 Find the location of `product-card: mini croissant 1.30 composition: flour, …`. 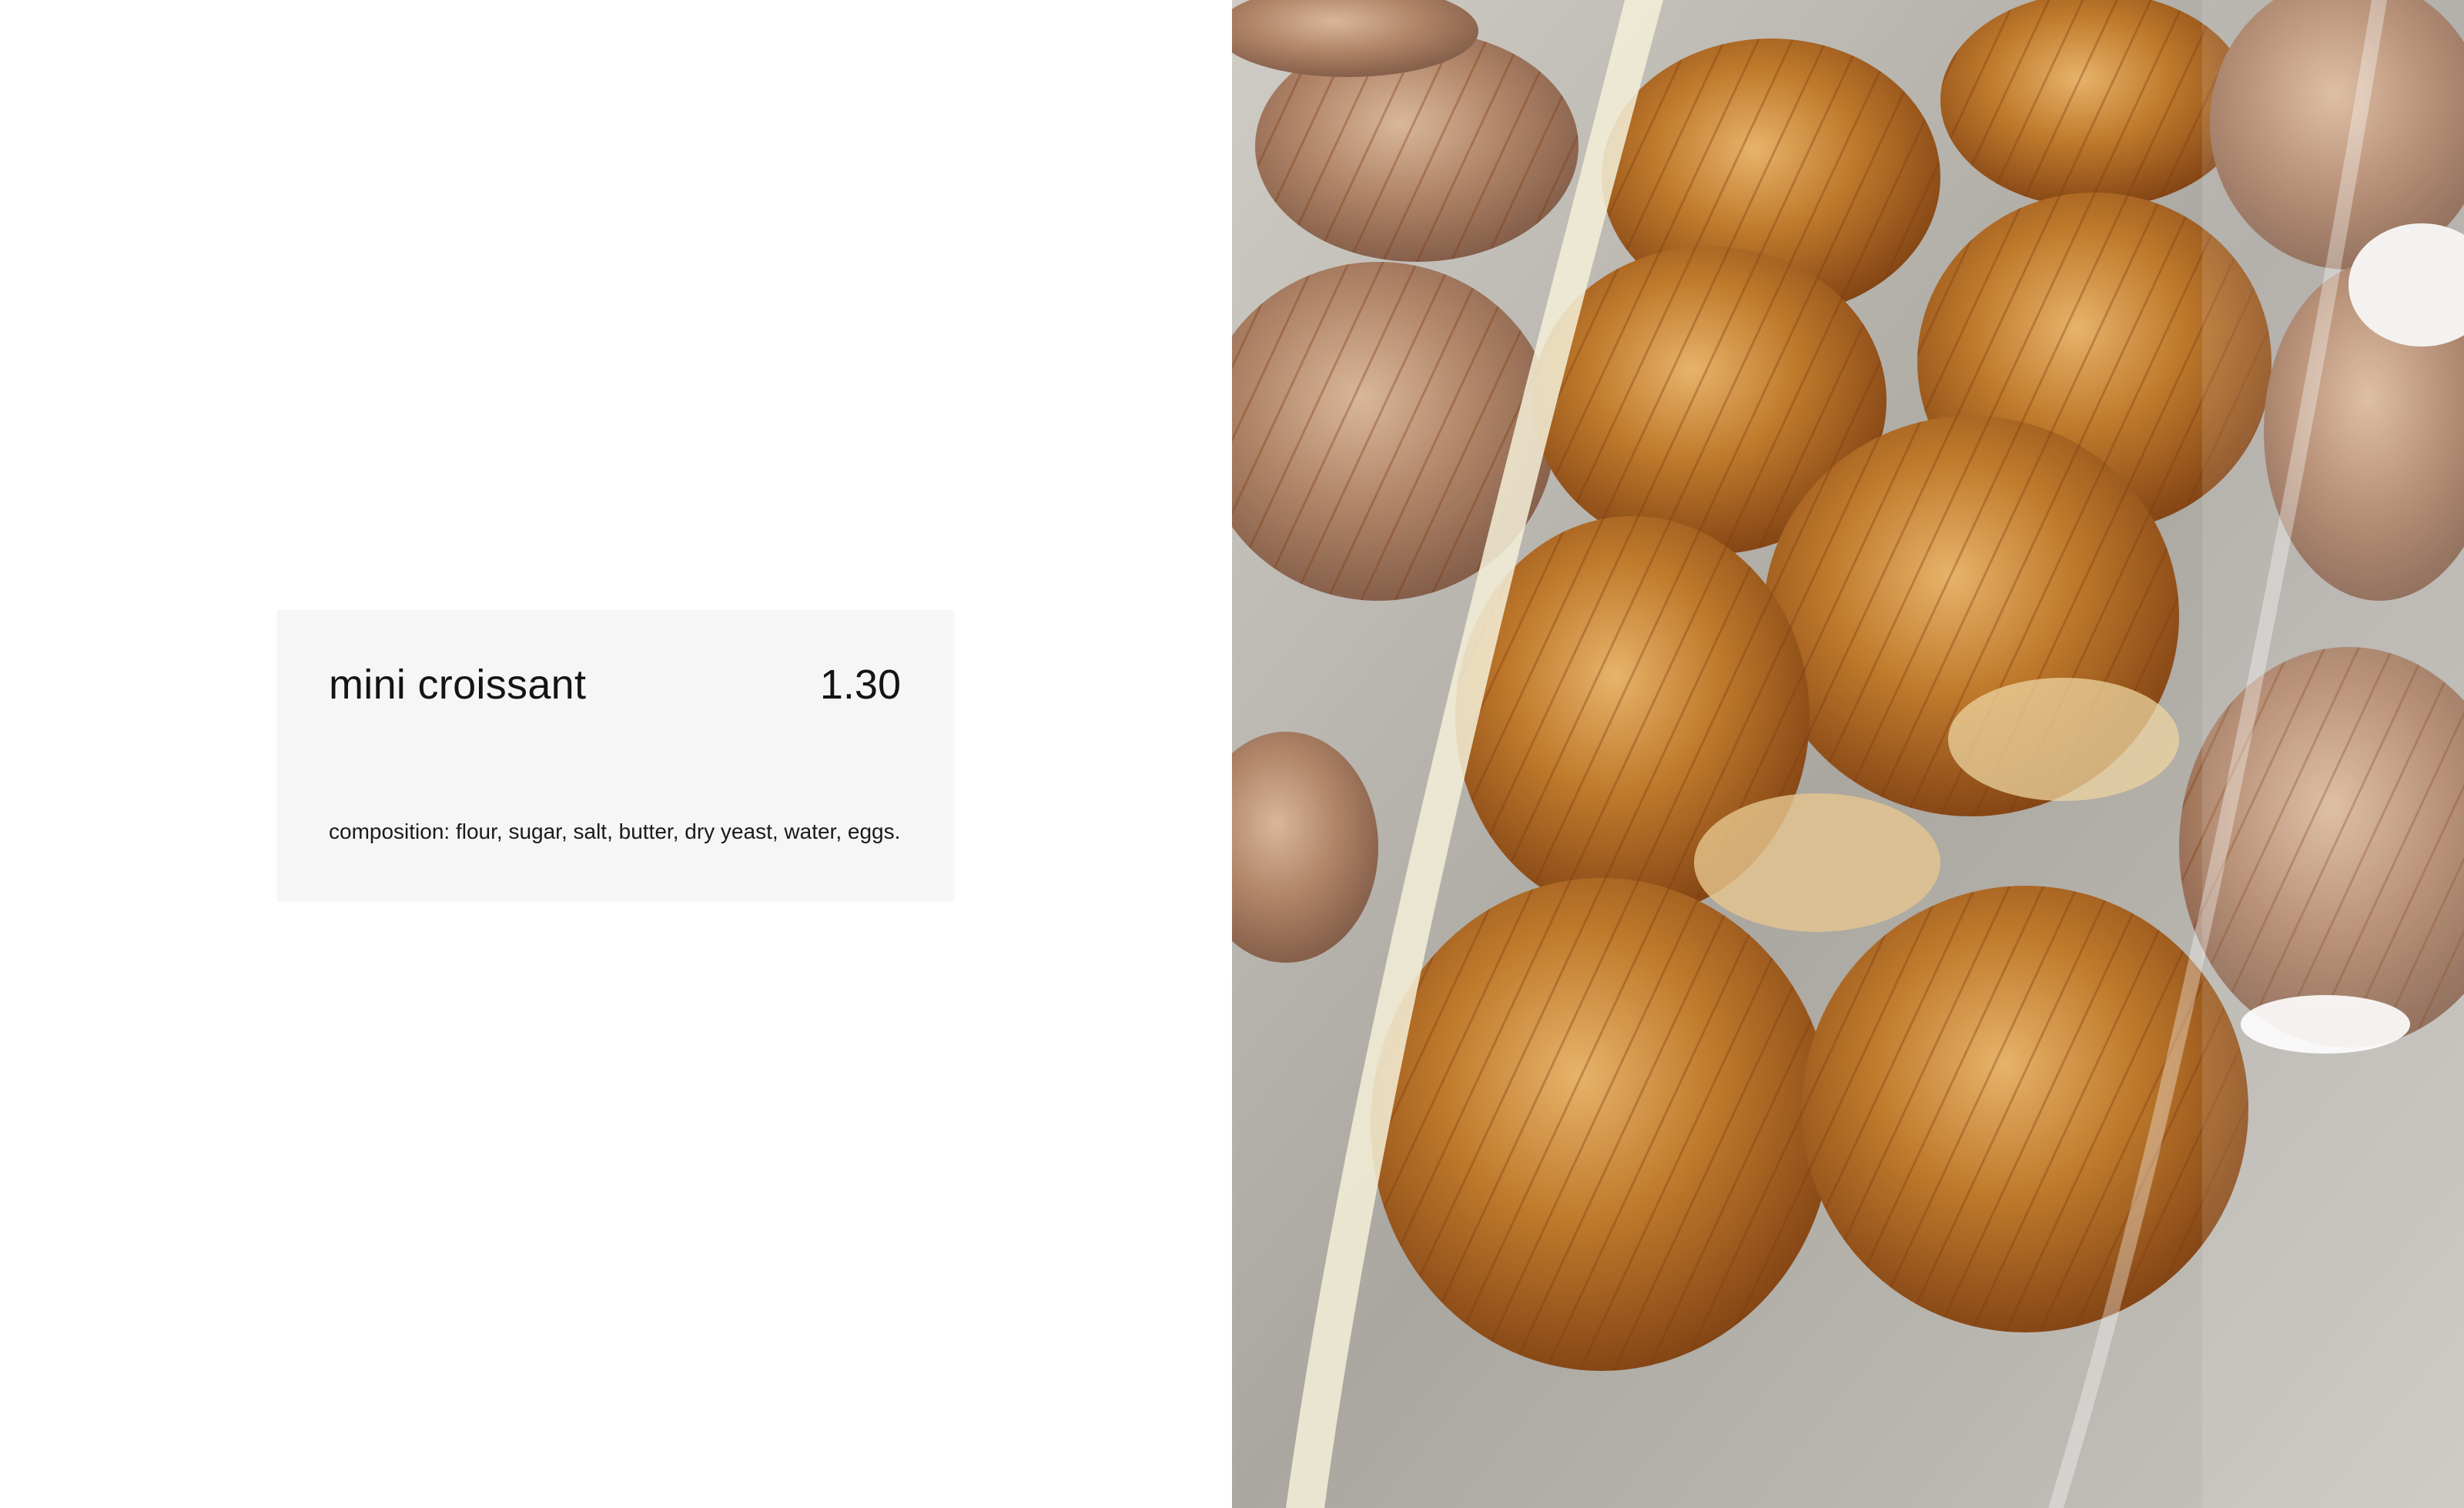

product-card: mini croissant 1.30 composition: flour, … is located at coordinates (615, 755).